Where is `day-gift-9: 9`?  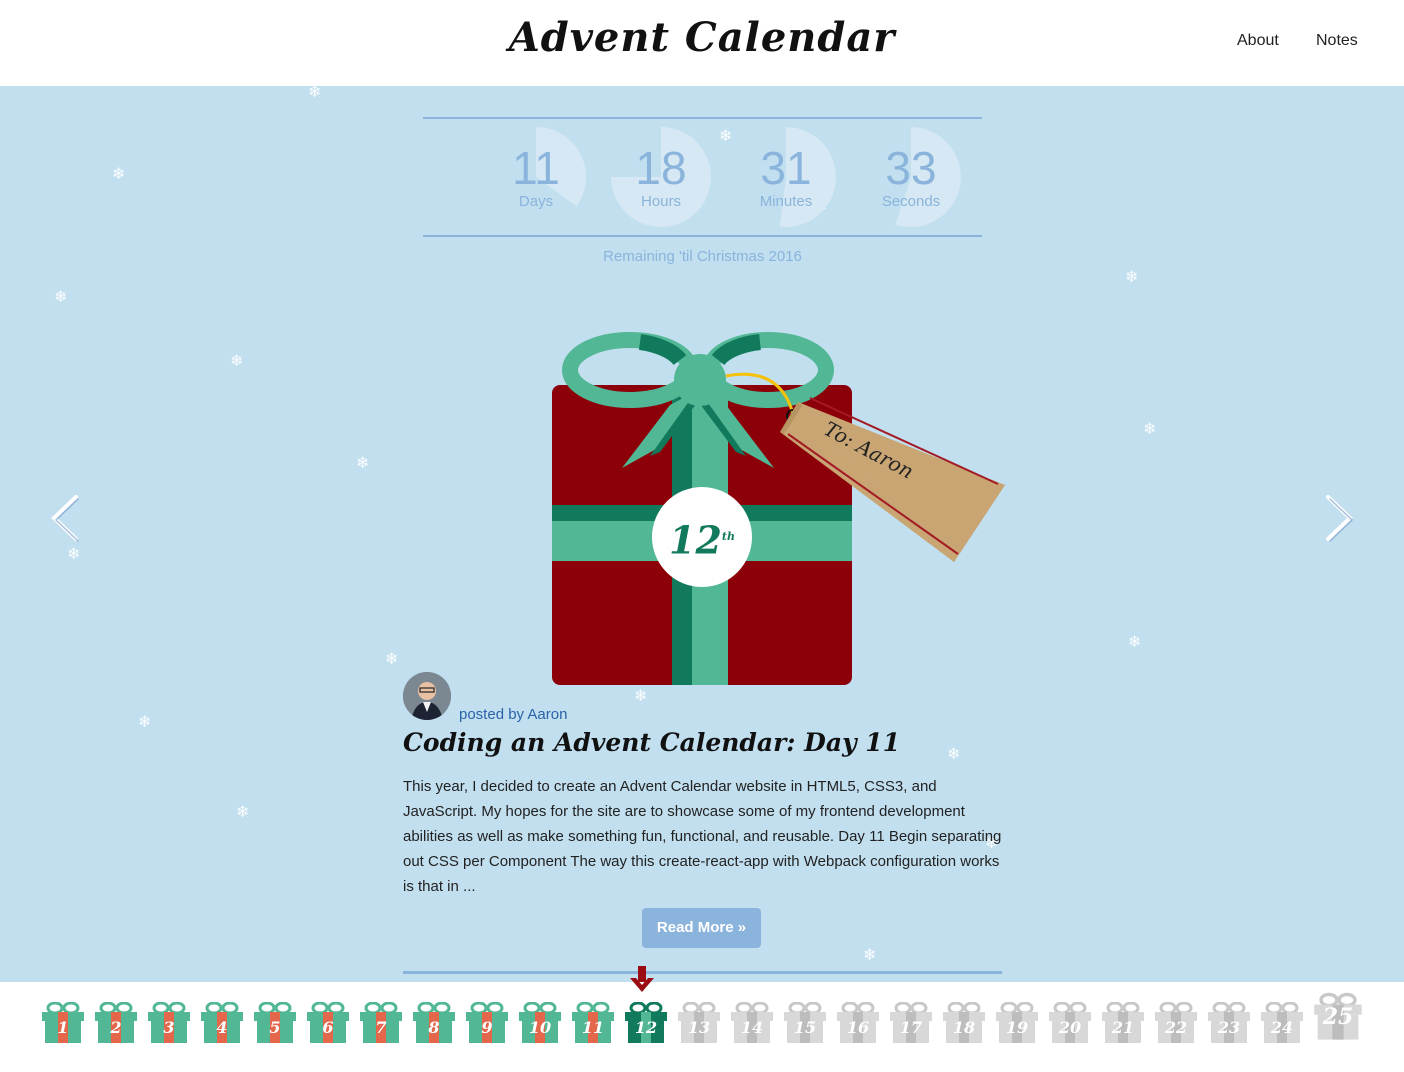 day-gift-9: 9 is located at coordinates (487, 1022).